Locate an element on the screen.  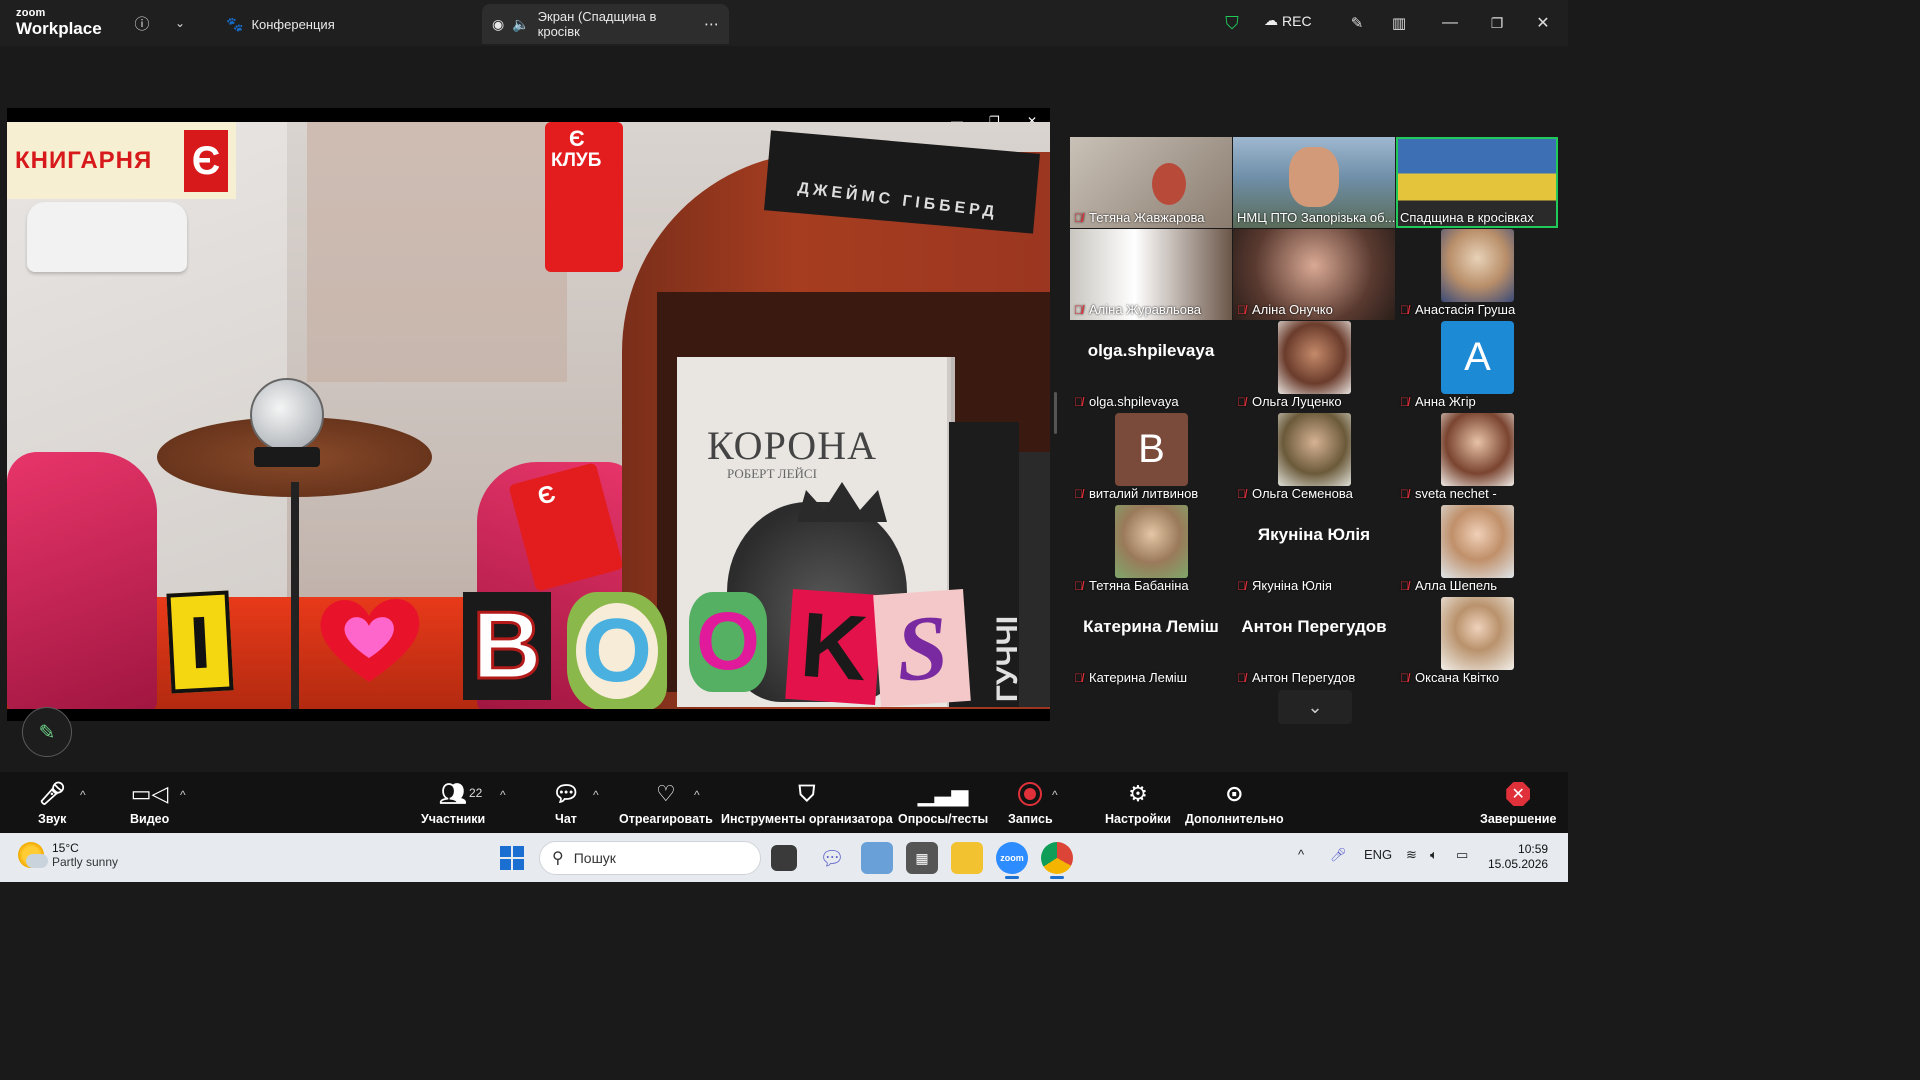
weather-widget: 15°C Partly sunny is located at coordinates (68, 855).